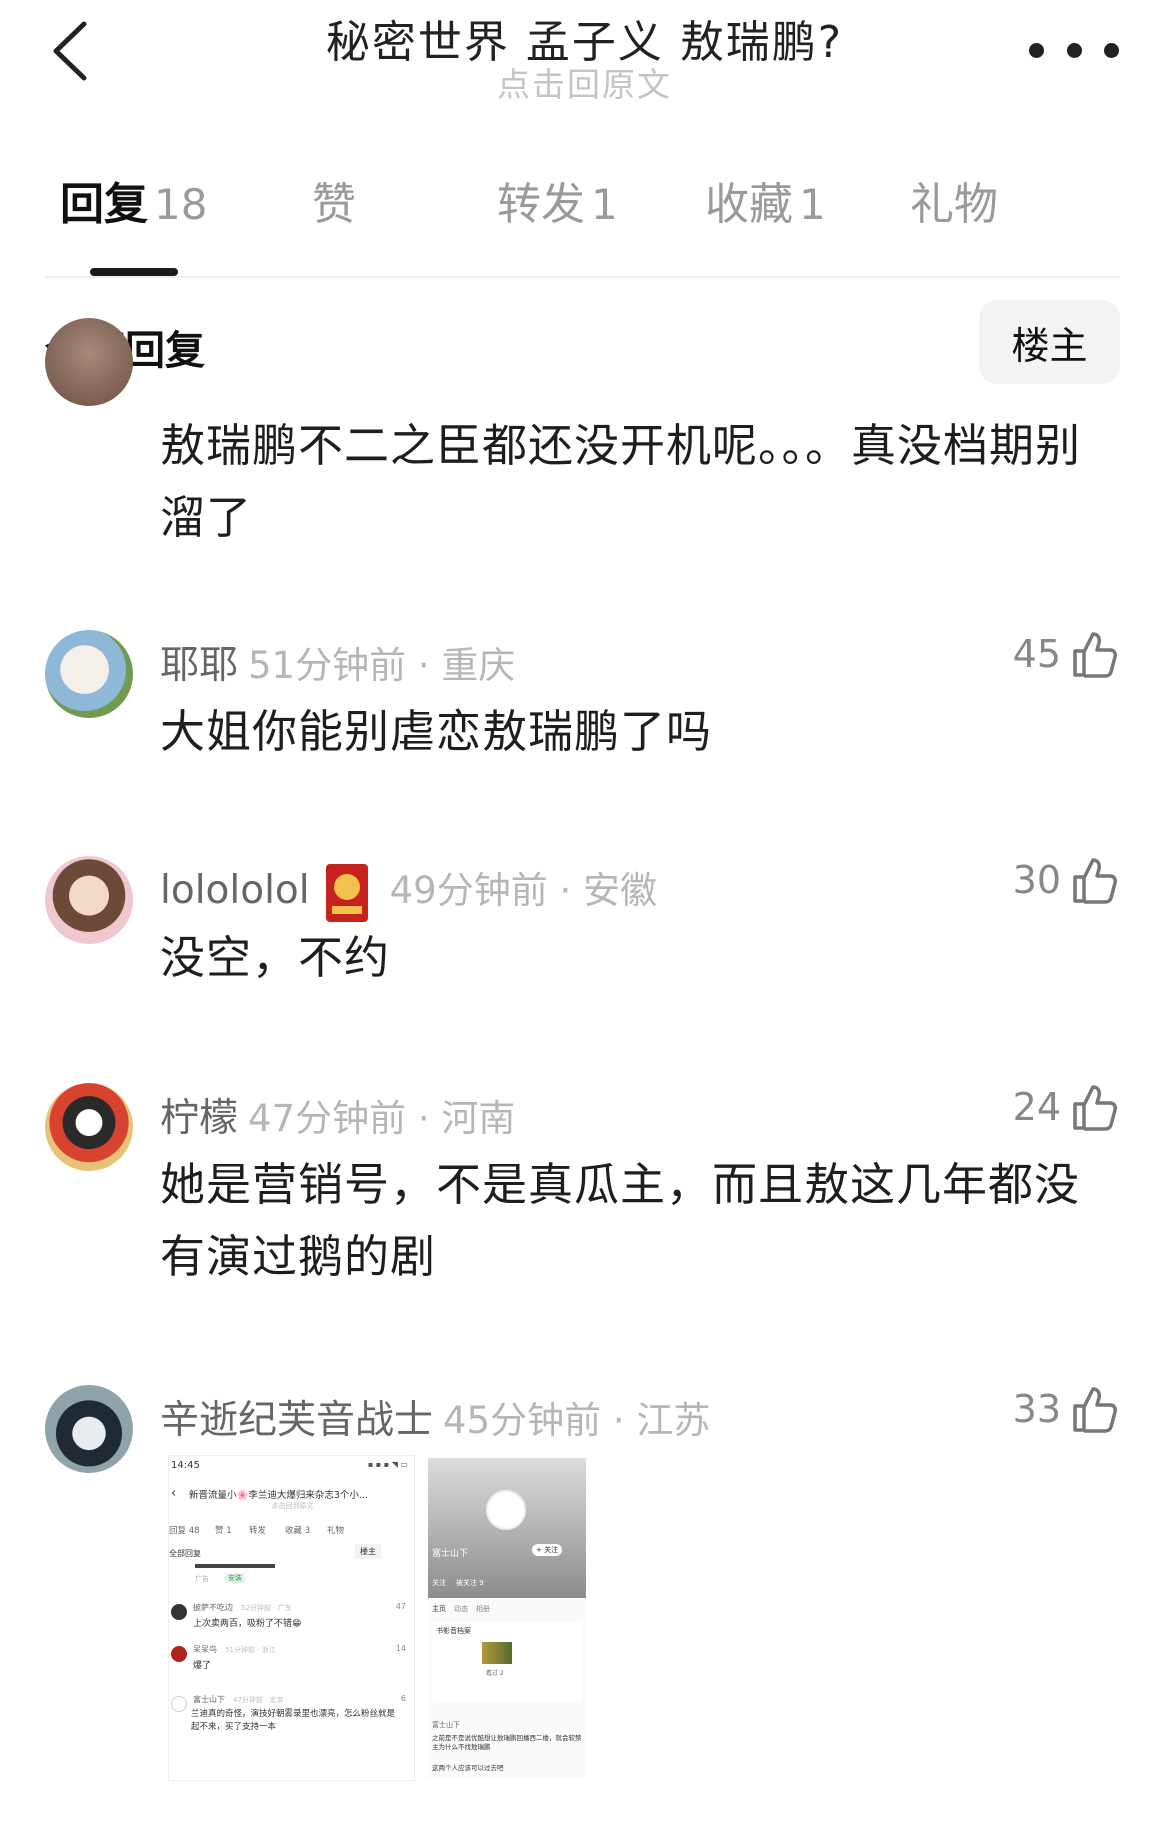 The height and width of the screenshot is (1843, 1169). What do you see at coordinates (185, 1553) in the screenshot?
I see `embedded-section: 全部回复` at bounding box center [185, 1553].